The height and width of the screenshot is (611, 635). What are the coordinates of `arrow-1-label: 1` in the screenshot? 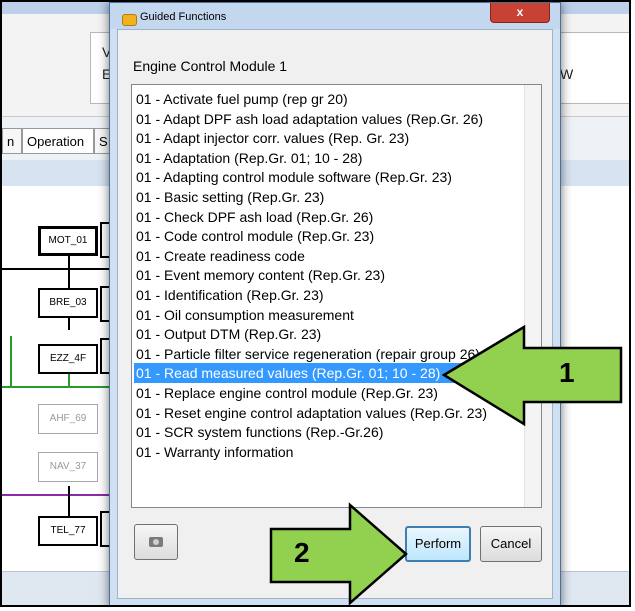 It's located at (567, 372).